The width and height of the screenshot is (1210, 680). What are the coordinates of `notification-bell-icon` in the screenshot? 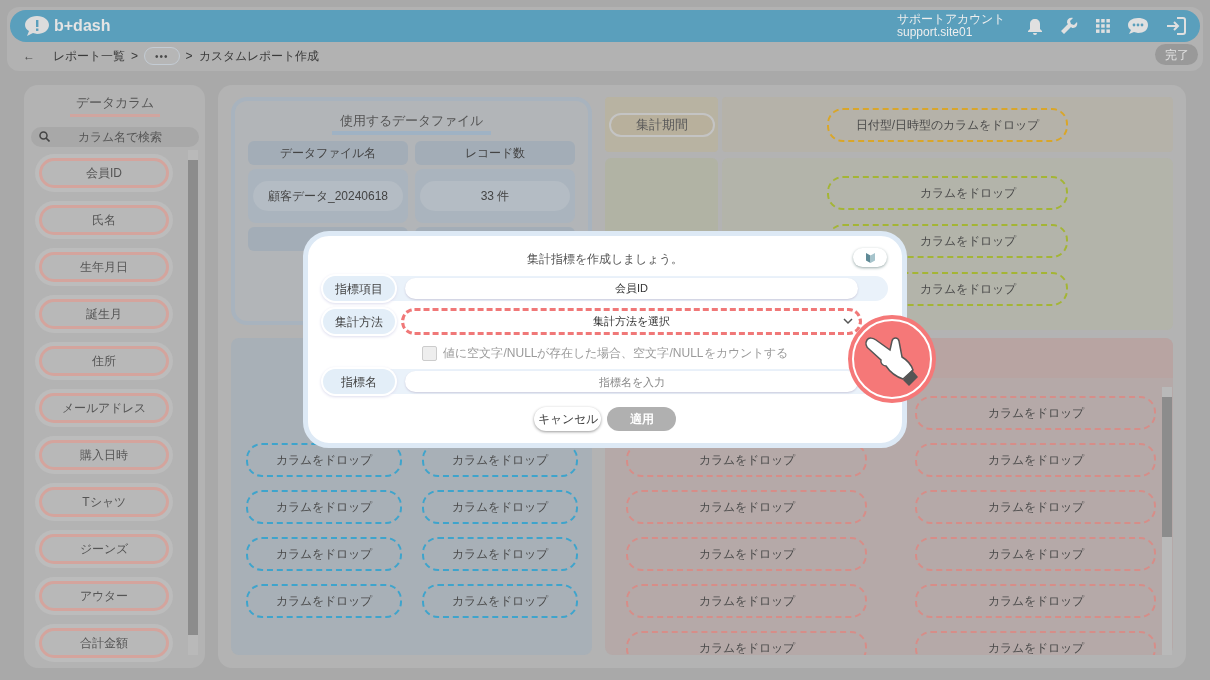 It's located at (1035, 26).